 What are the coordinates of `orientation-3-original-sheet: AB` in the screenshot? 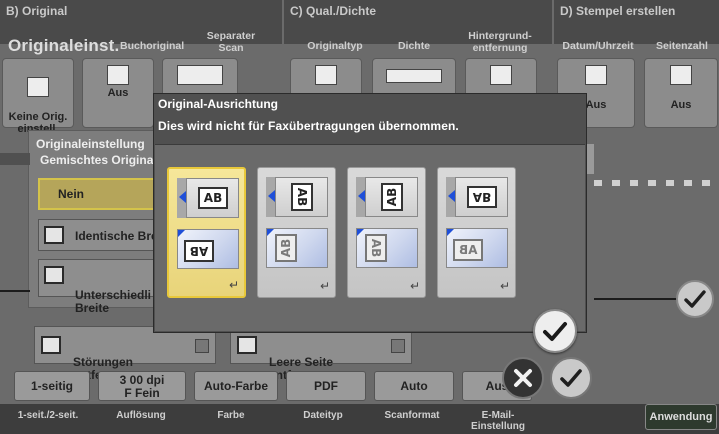 It's located at (387, 197).